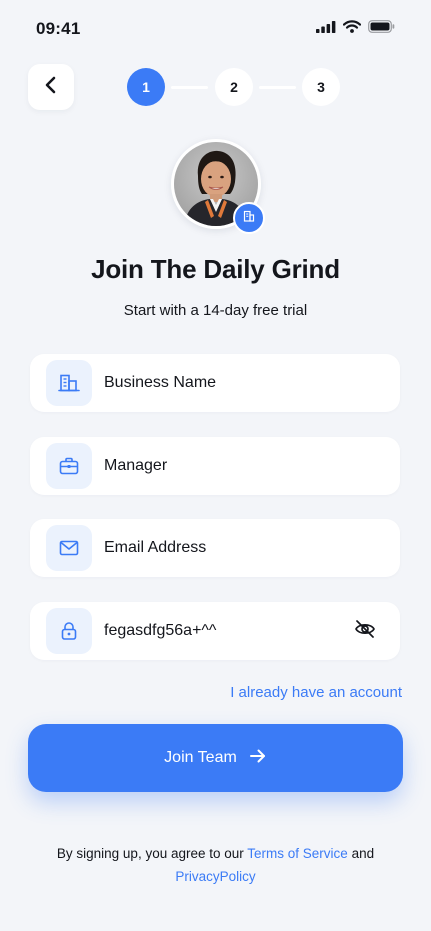 Image resolution: width=431 pixels, height=931 pixels. I want to click on join-team-button: Join Team, so click(215, 758).